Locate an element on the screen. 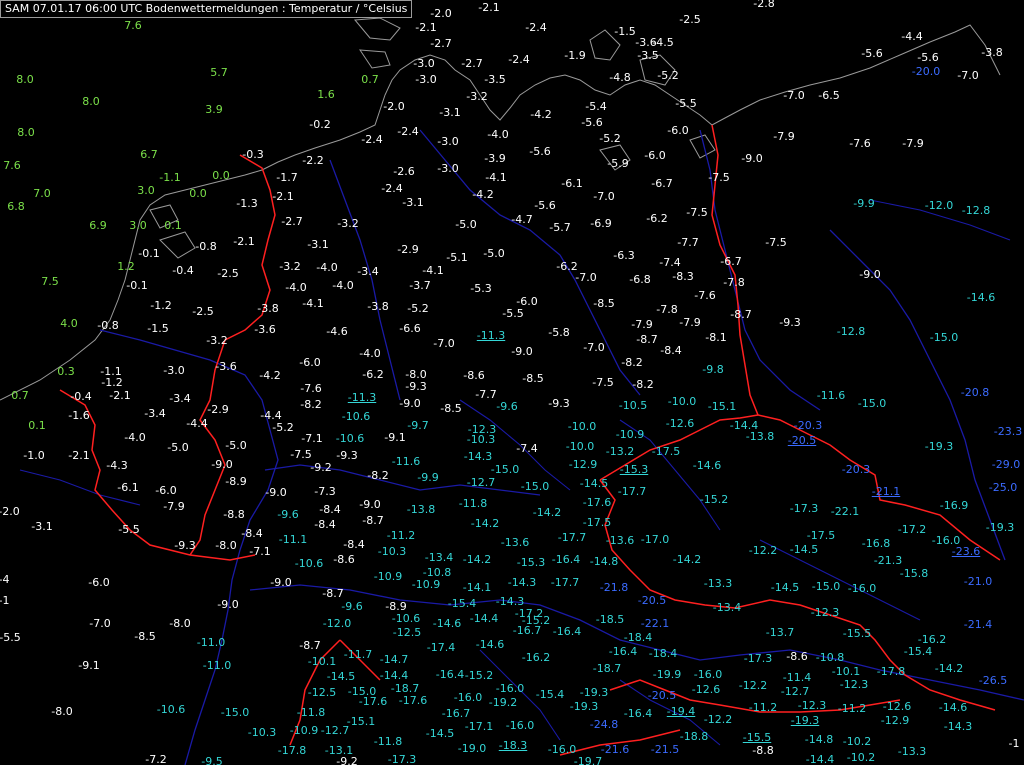 The width and height of the screenshot is (1024, 765). station-temperature: -19.7 is located at coordinates (588, 760).